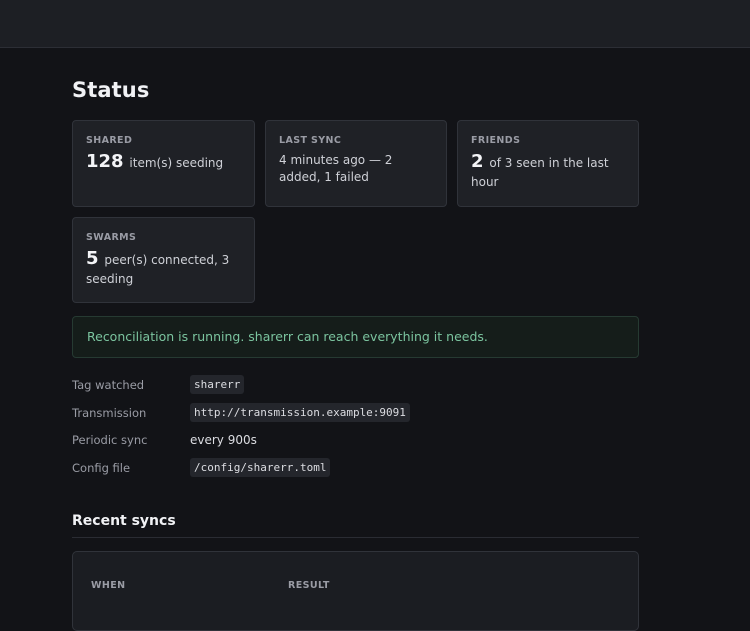 The image size is (750, 631). I want to click on swarms-count: 5, so click(92, 258).